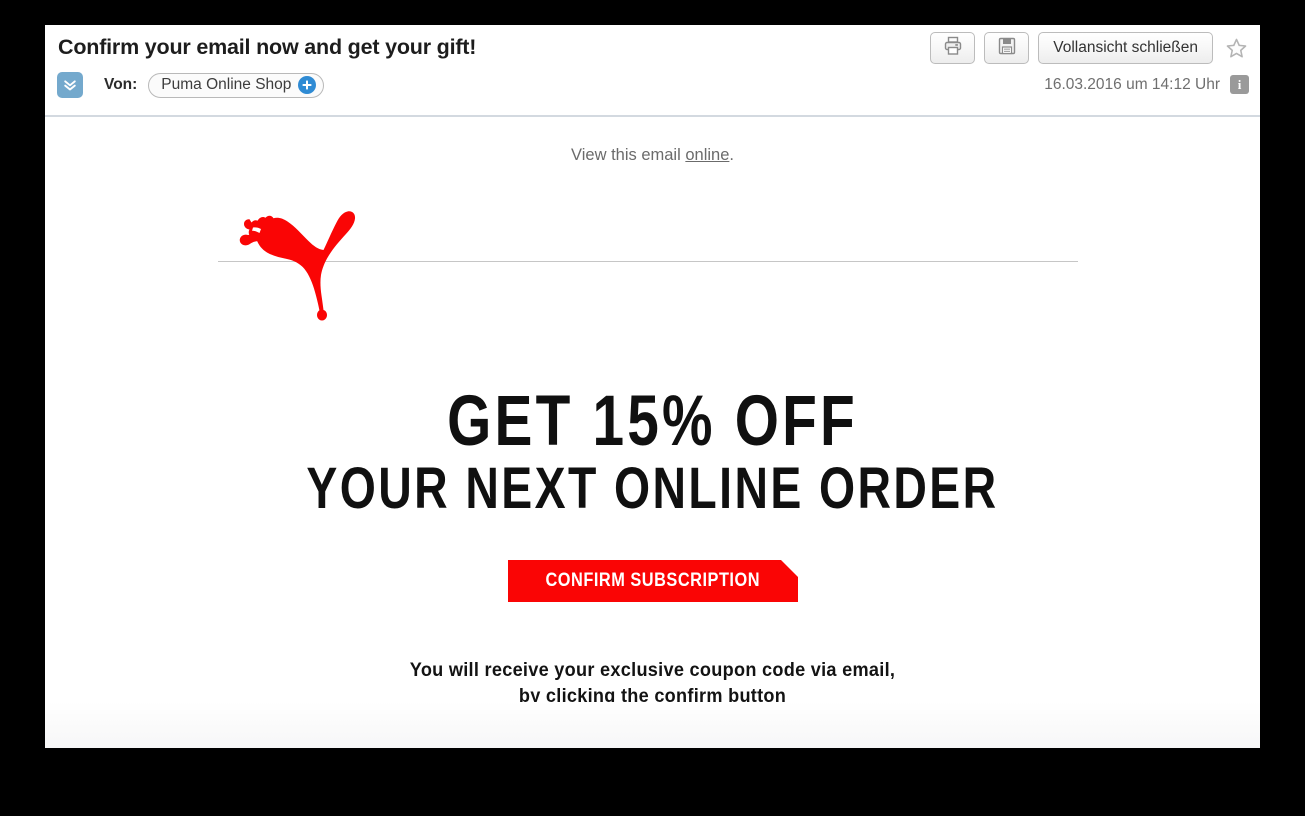  I want to click on view-online-prefix: View this email, so click(628, 155).